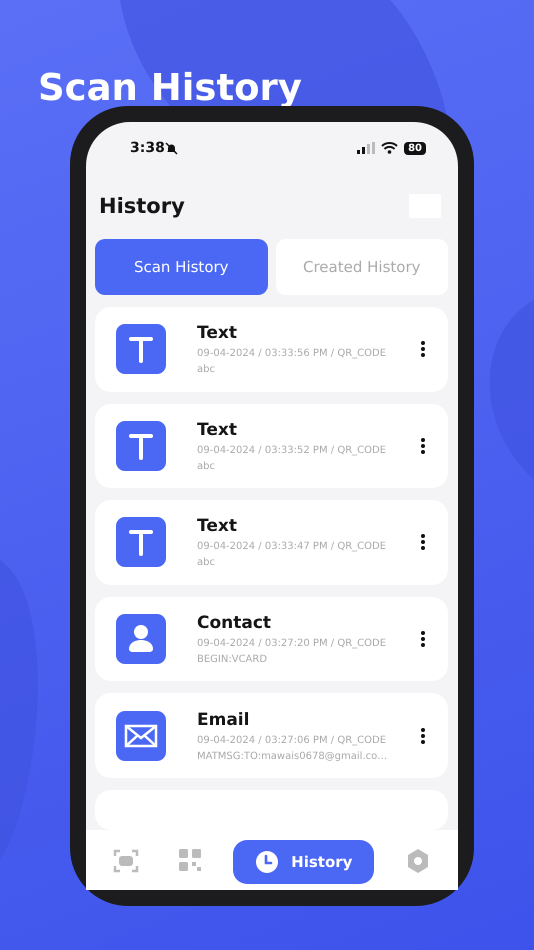  Describe the element at coordinates (223, 720) in the screenshot. I see `item-title: Email` at that location.